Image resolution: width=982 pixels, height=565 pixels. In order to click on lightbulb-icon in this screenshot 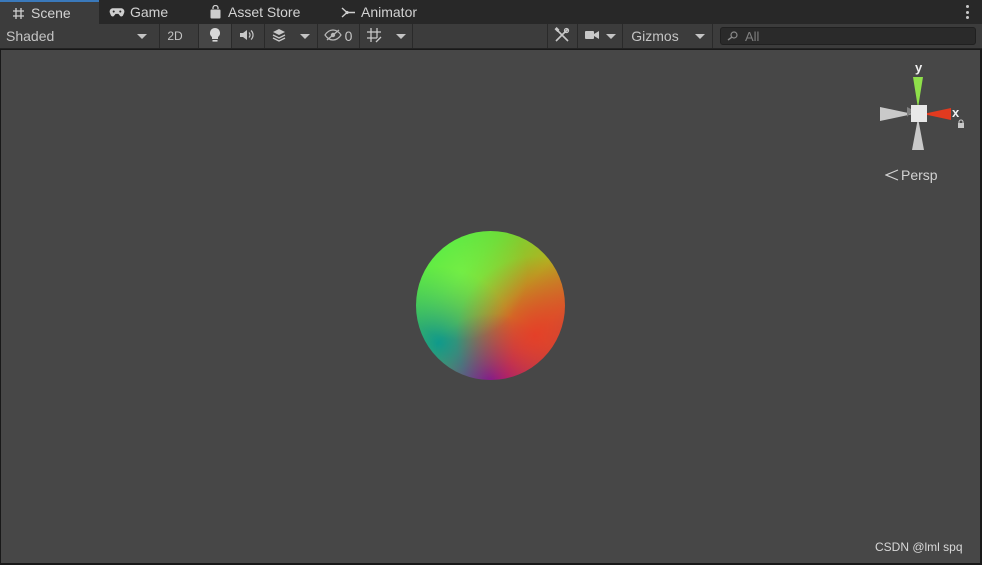, I will do `click(215, 36)`.